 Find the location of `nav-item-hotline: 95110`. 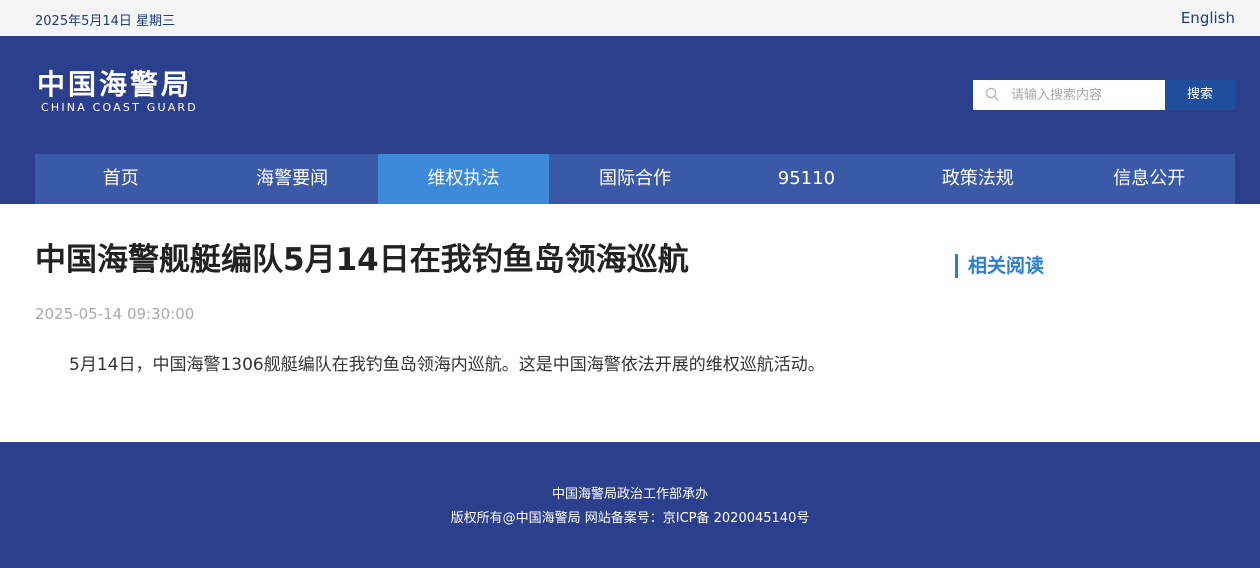

nav-item-hotline: 95110 is located at coordinates (806, 179).